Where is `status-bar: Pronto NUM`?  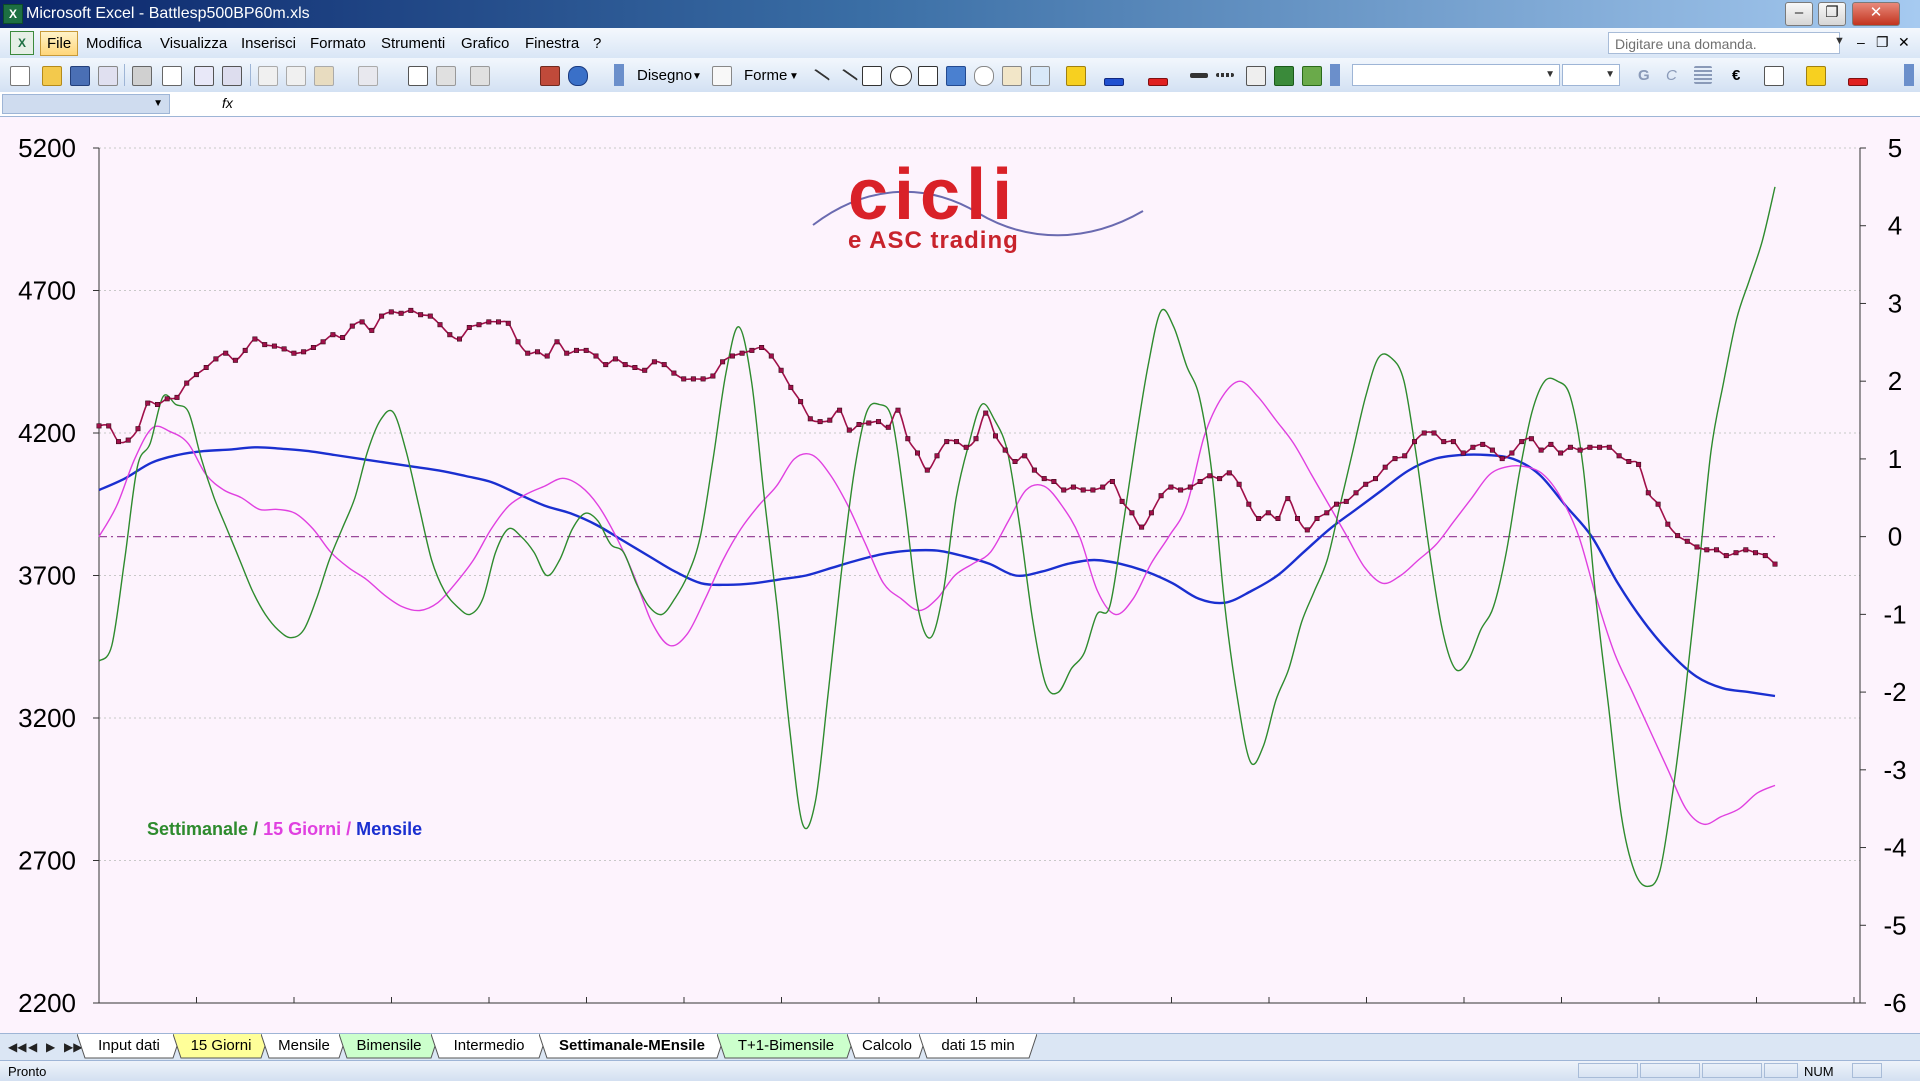
status-bar: Pronto NUM is located at coordinates (960, 1070).